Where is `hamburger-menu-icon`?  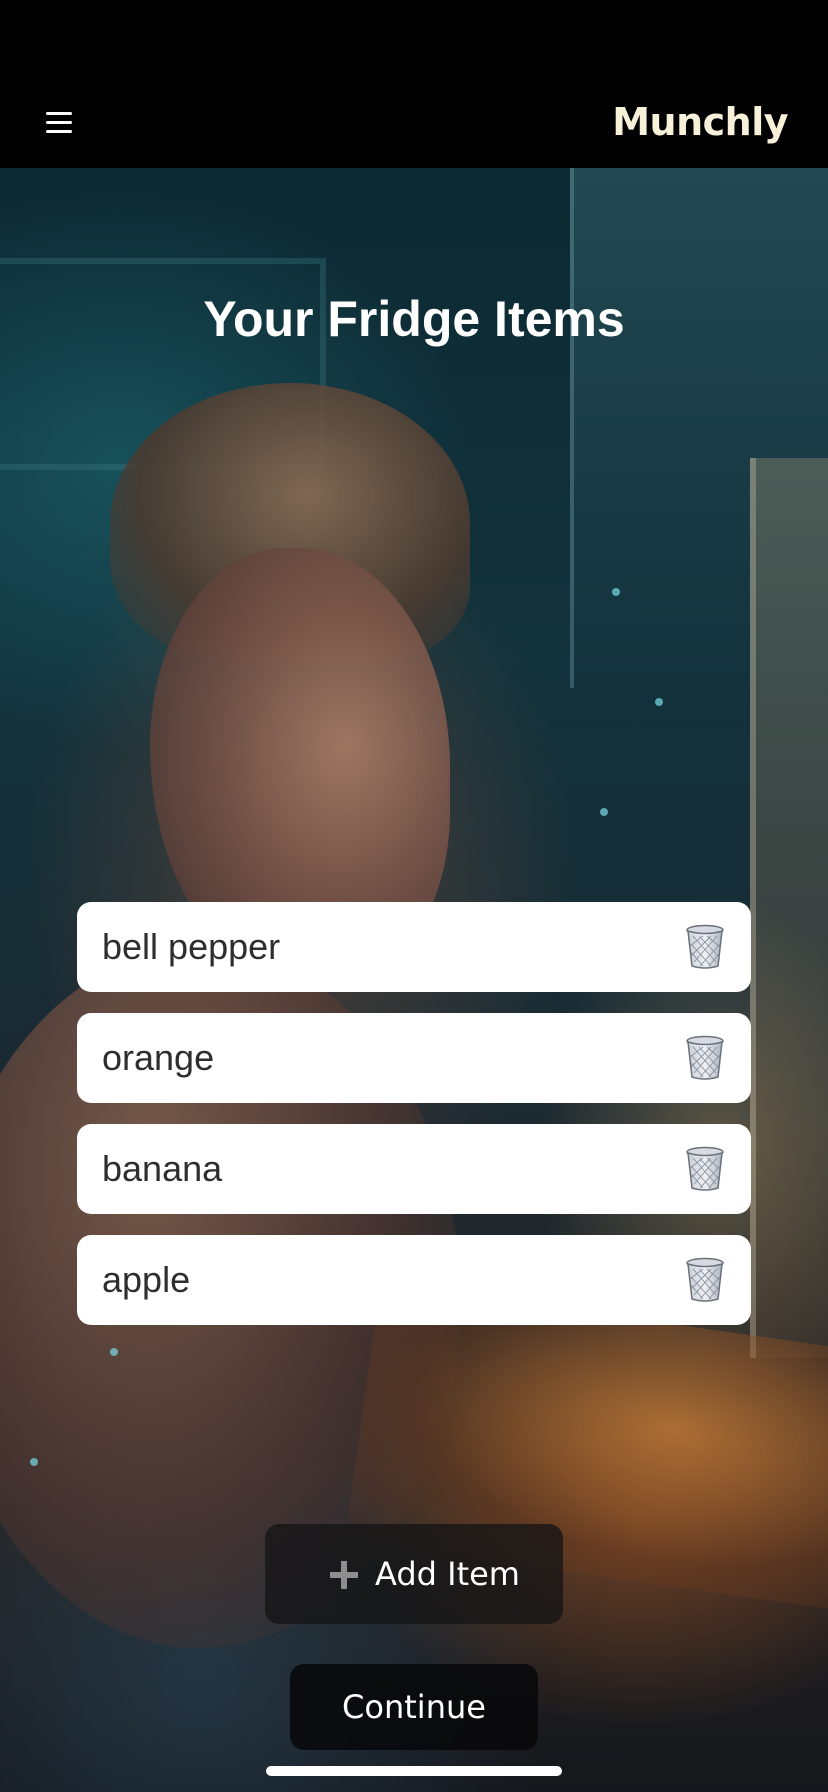
hamburger-menu-icon is located at coordinates (60, 122).